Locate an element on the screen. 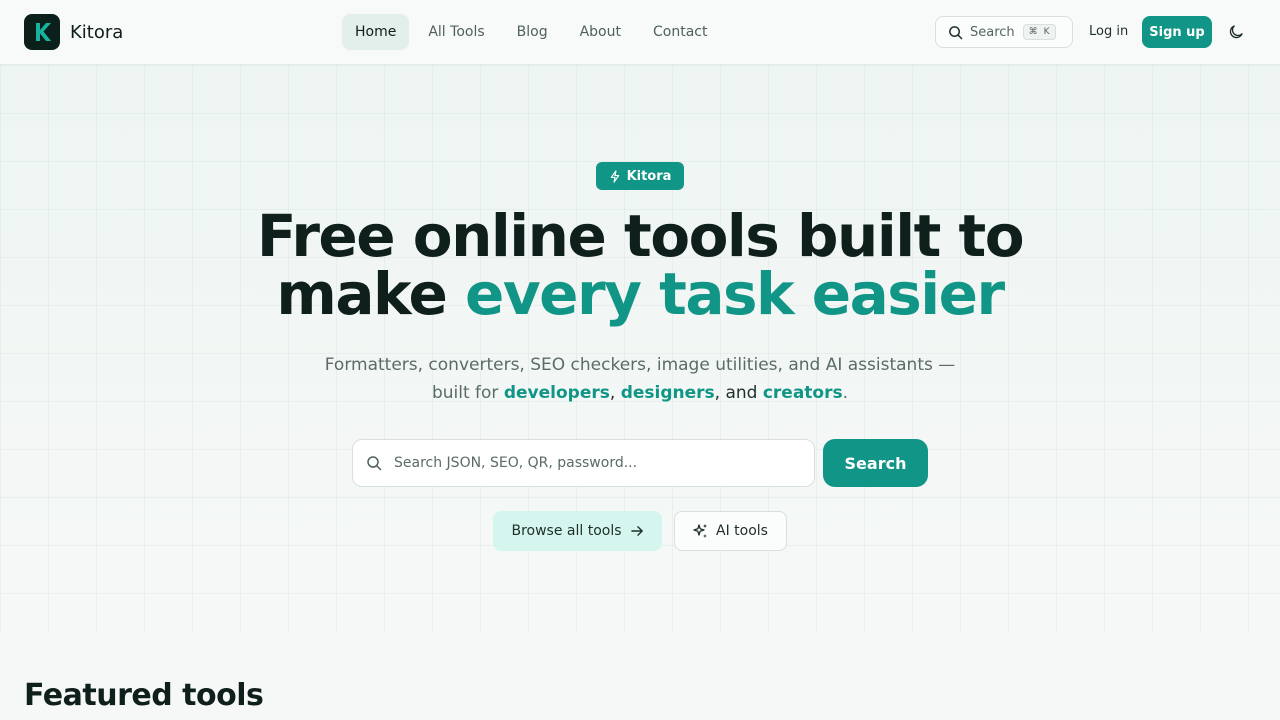 The image size is (1280, 720). login-link: Log in is located at coordinates (1108, 31).